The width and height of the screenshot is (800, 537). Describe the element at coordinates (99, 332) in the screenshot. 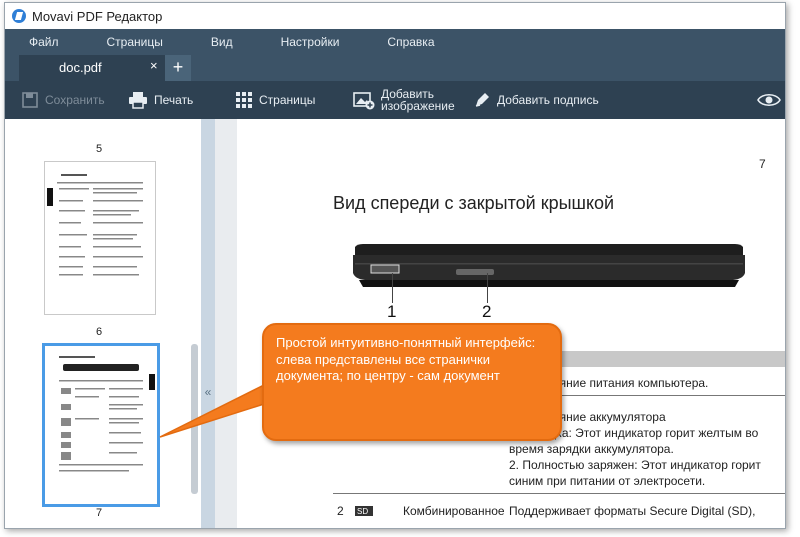

I see `thumb-page-number: 6` at that location.